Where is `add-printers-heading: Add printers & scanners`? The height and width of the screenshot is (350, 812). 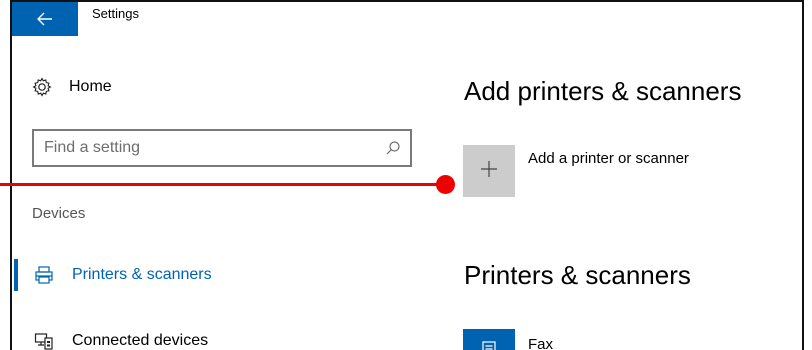 add-printers-heading: Add printers & scanners is located at coordinates (603, 91).